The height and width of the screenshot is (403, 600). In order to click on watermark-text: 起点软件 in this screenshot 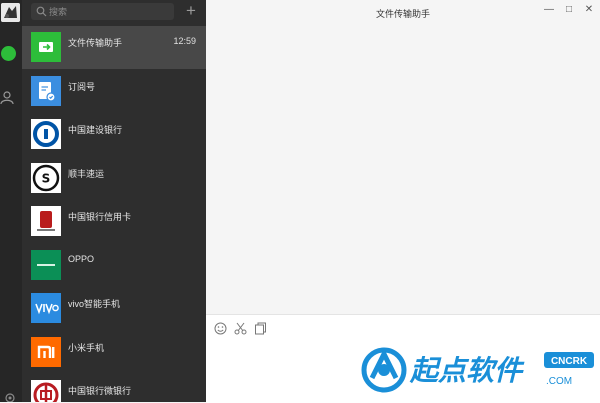, I will do `click(467, 370)`.